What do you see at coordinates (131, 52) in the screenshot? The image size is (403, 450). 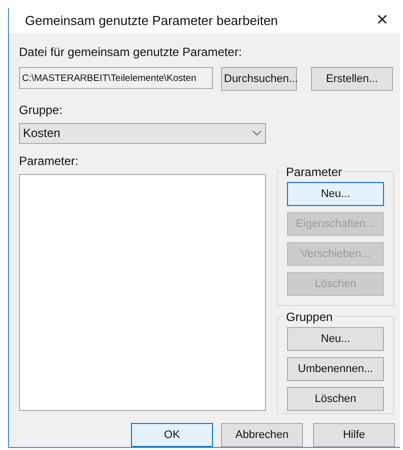 I see `field-label: Datei für gemeinsam genutzte Parameter:` at bounding box center [131, 52].